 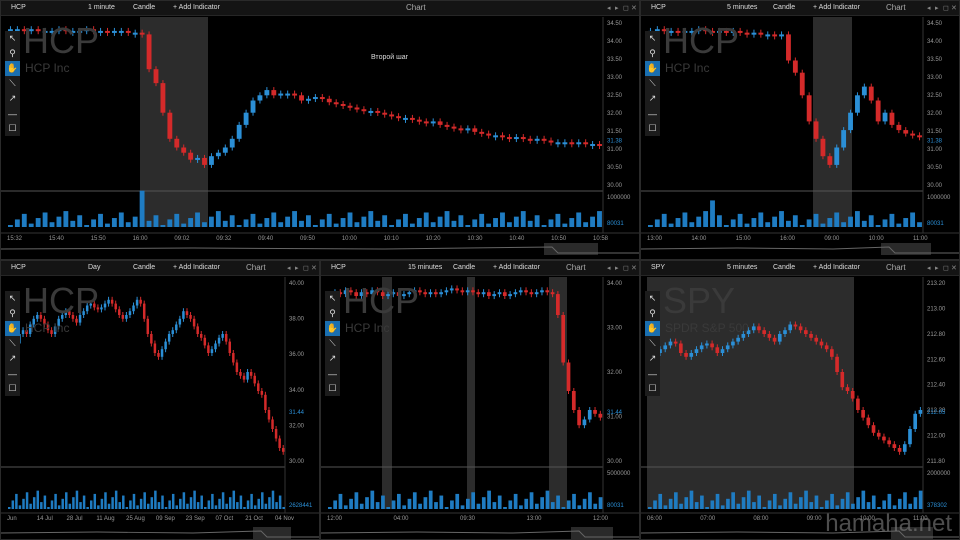 What do you see at coordinates (297, 391) in the screenshot?
I see `price-tick-label: 34.00` at bounding box center [297, 391].